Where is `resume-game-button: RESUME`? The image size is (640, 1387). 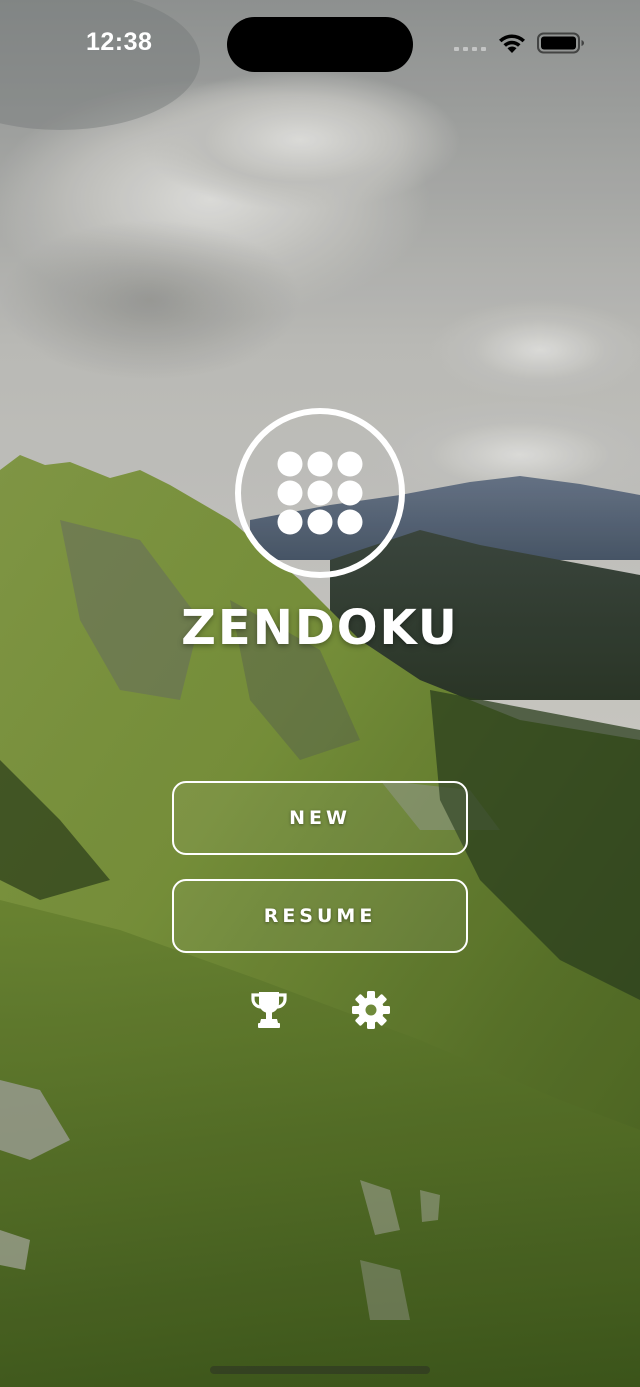
resume-game-button: RESUME is located at coordinates (320, 916).